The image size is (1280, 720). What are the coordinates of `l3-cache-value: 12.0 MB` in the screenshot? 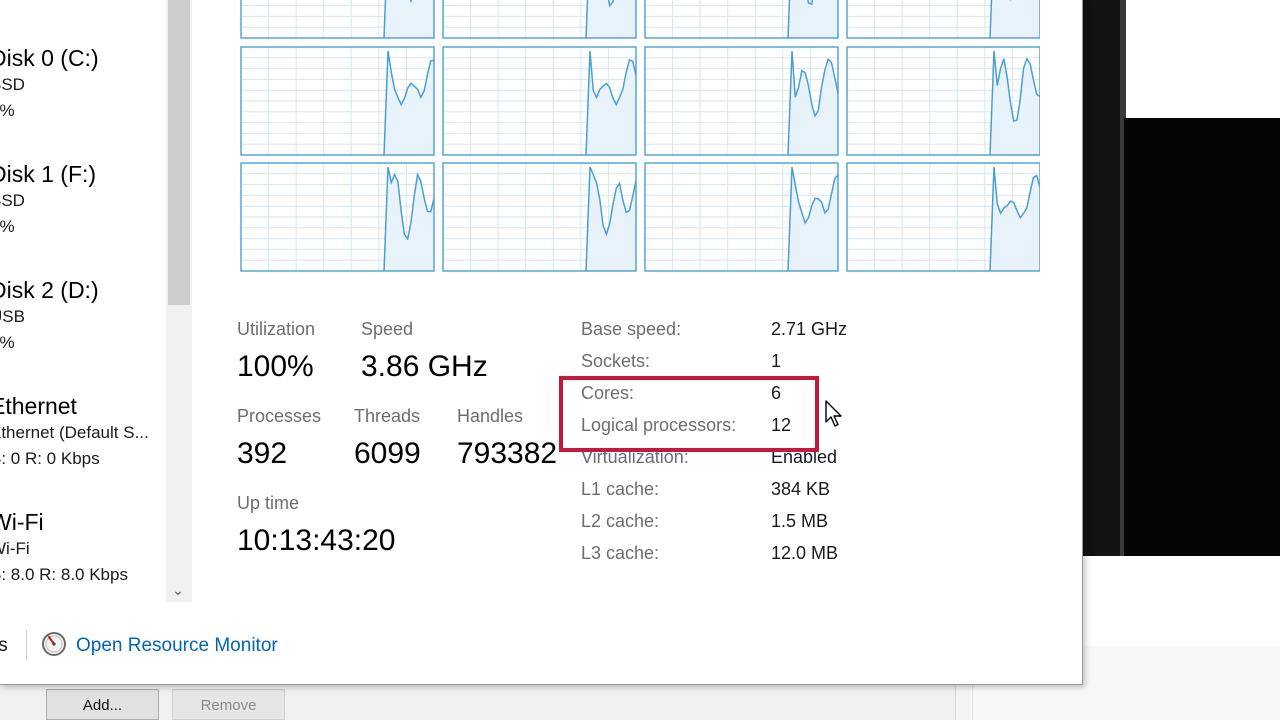 It's located at (805, 553).